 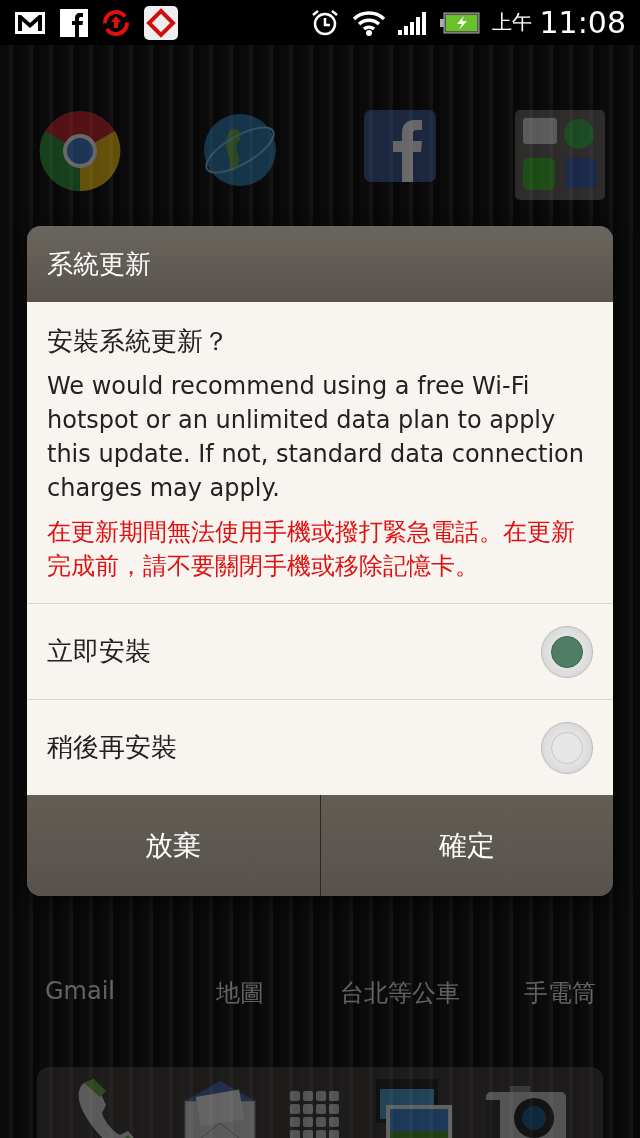 I want to click on app-grid-icon, so click(x=316, y=1114).